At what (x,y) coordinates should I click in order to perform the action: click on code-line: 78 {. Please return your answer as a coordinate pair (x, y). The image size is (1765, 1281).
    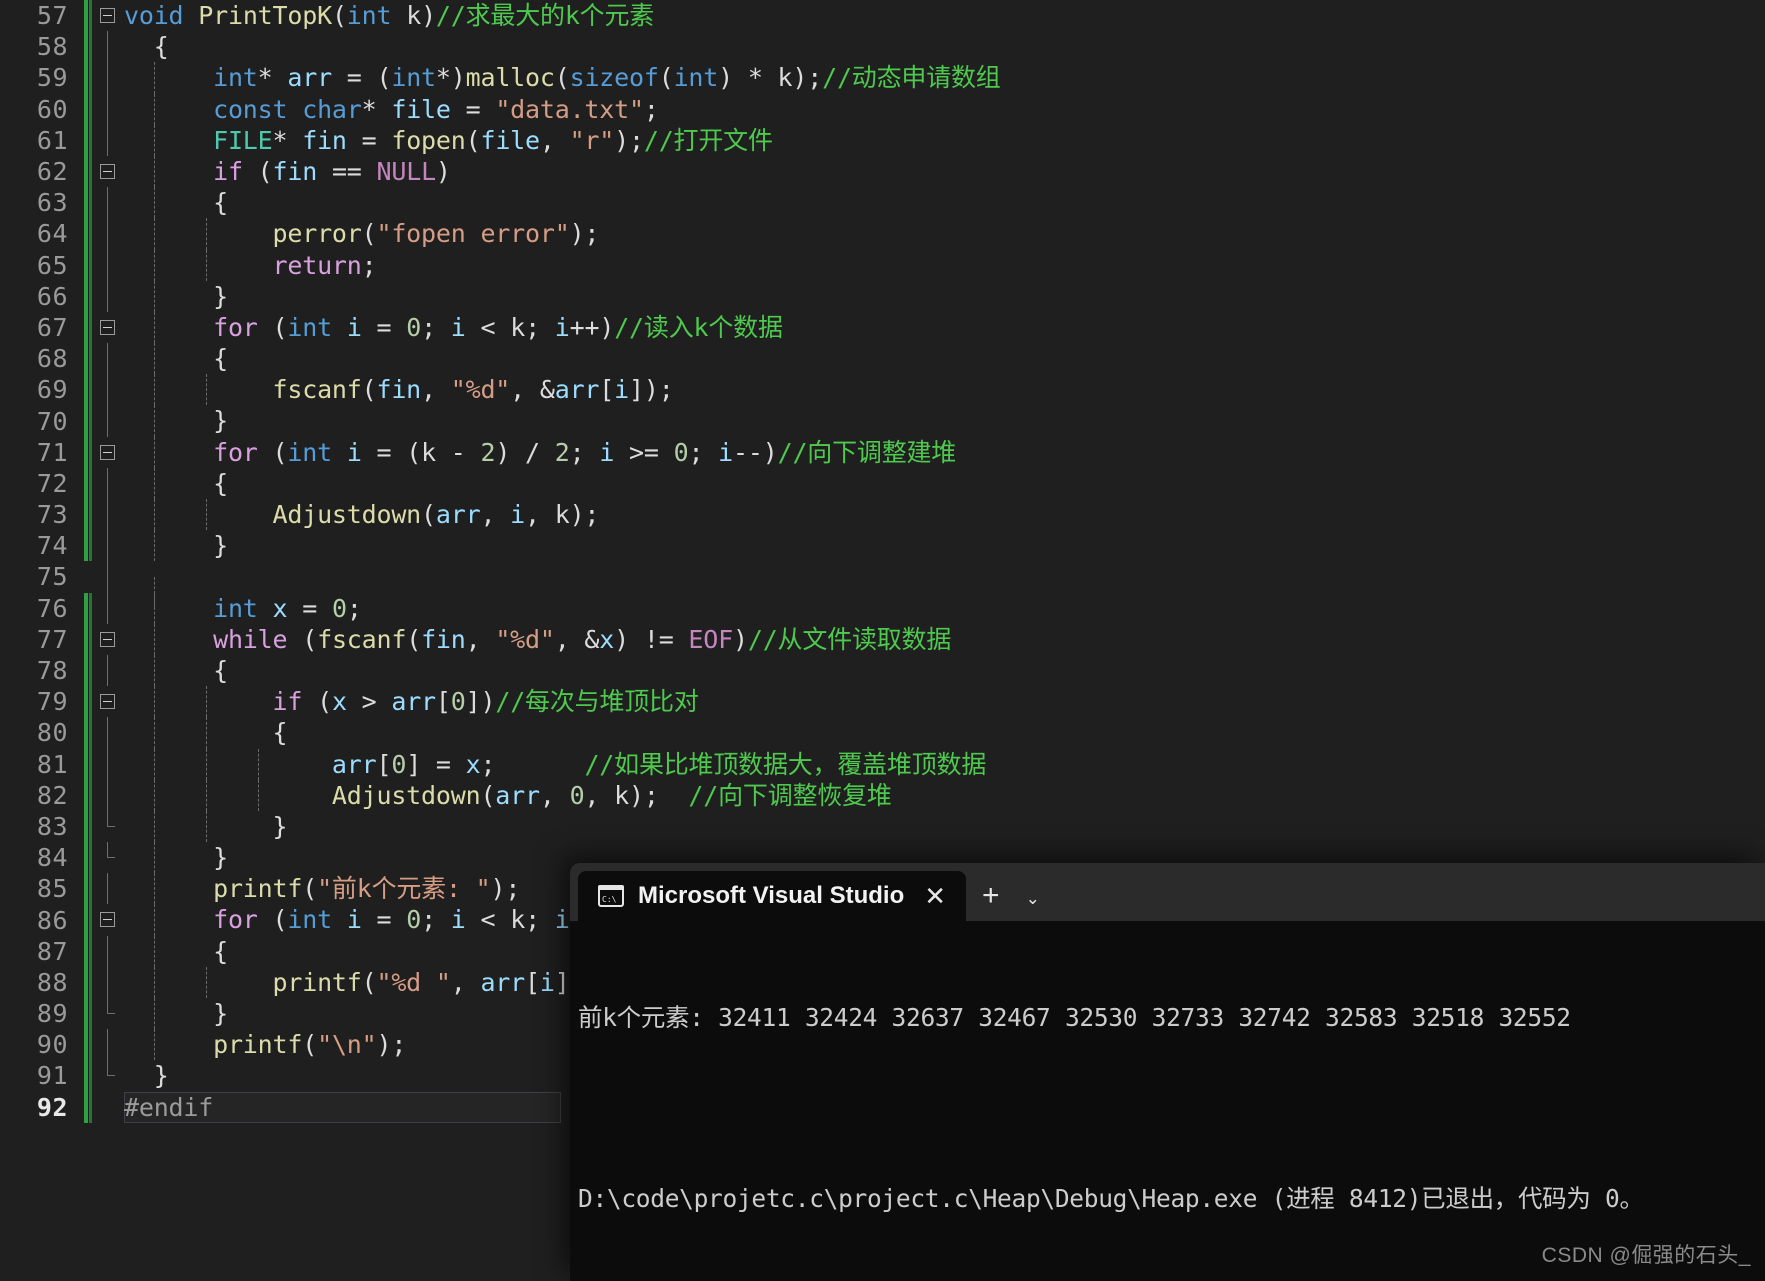
    Looking at the image, I should click on (882, 670).